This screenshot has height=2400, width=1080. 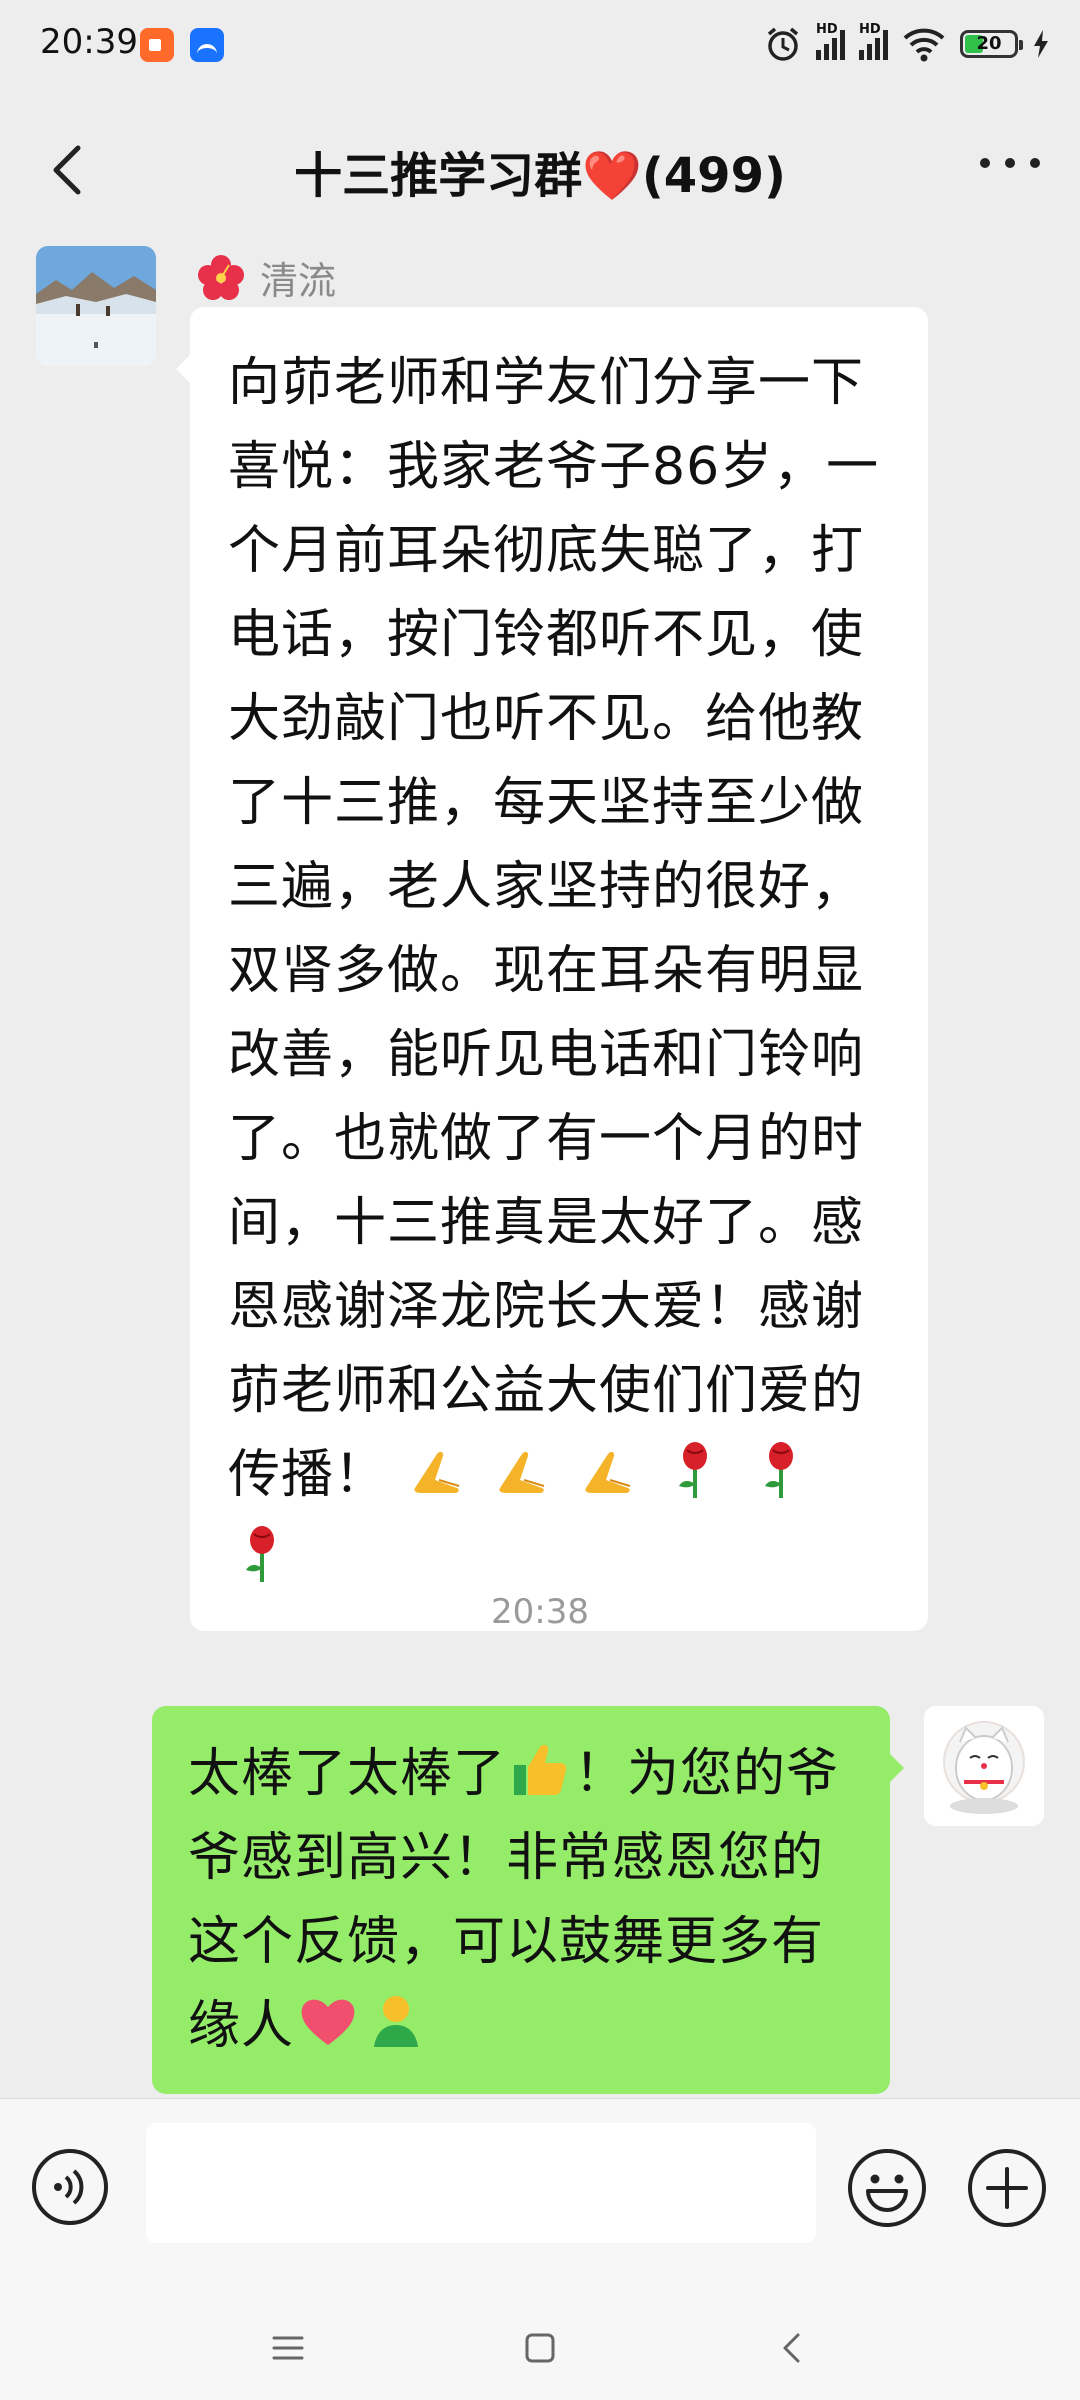 I want to click on signal-1-icon: HD, so click(x=830, y=41).